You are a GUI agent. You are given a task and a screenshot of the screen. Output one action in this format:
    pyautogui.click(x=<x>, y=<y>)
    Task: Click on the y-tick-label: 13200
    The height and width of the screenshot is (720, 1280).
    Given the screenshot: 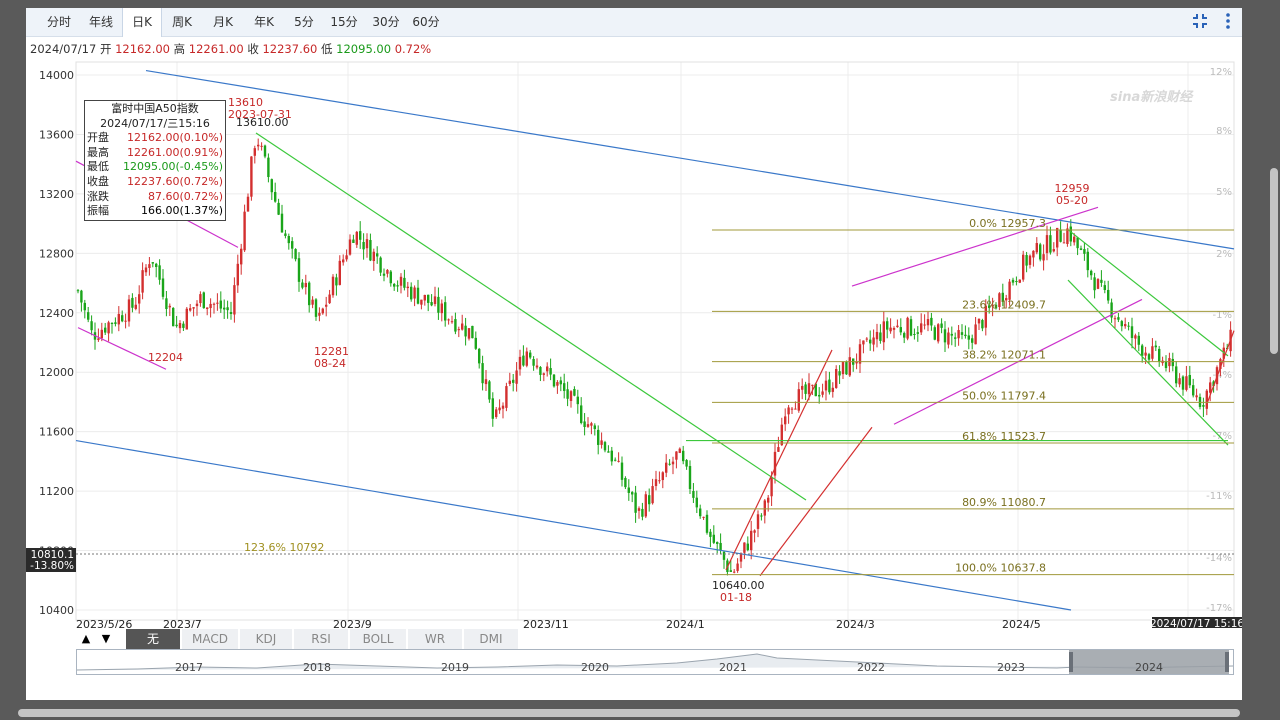 What is the action you would take?
    pyautogui.click(x=56, y=194)
    